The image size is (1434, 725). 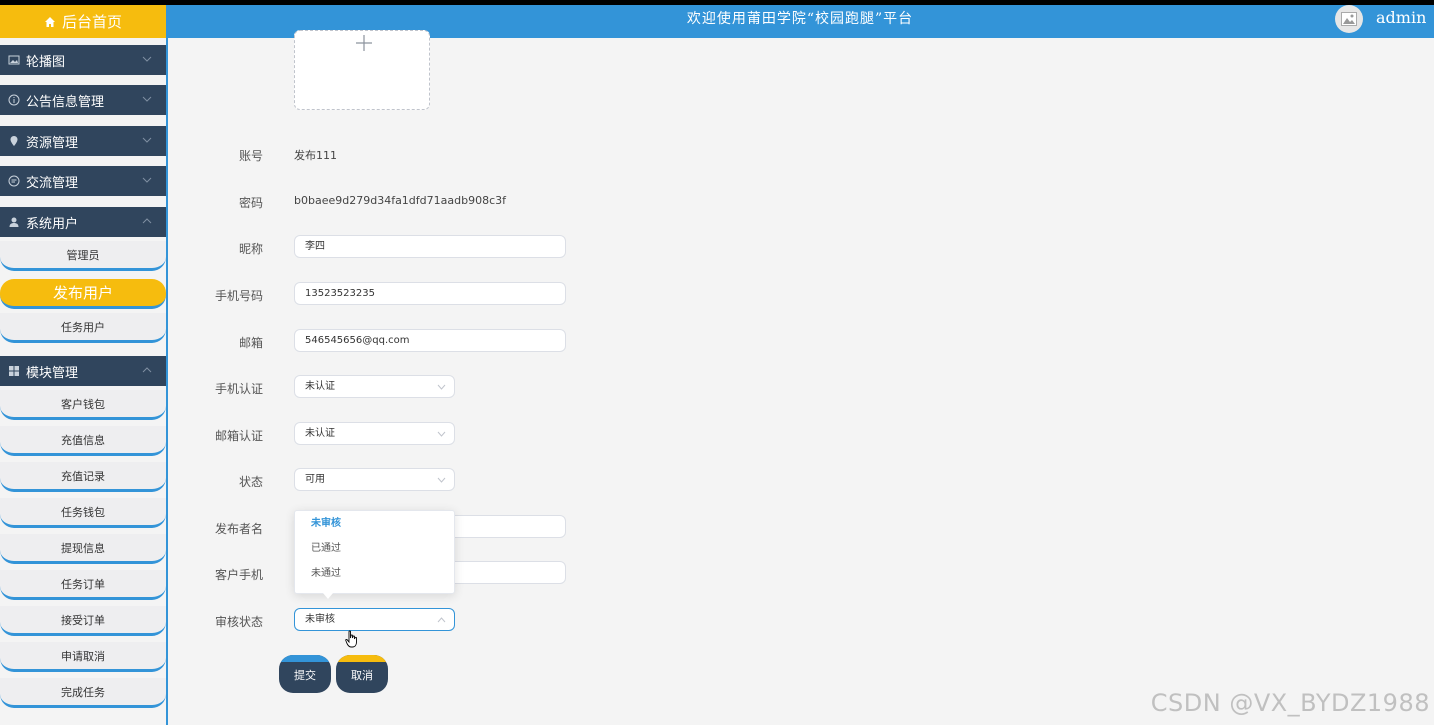 I want to click on sidebar-group-modules: 模块管理, so click(x=83, y=371).